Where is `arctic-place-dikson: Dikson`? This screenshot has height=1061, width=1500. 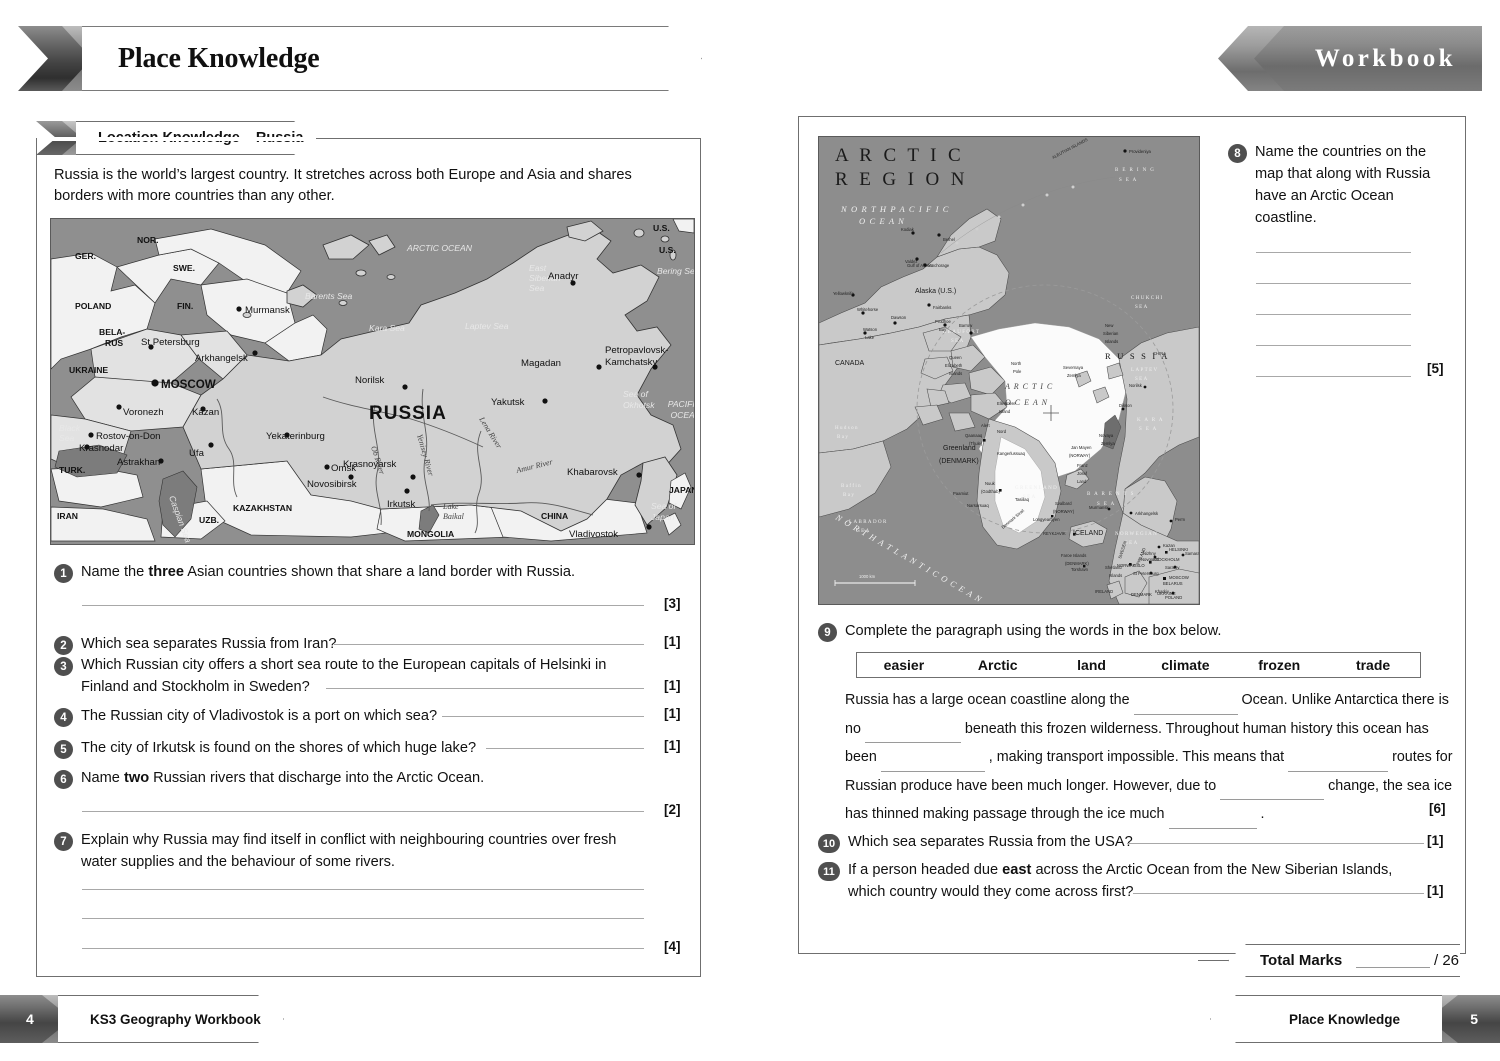
arctic-place-dikson: Dikson is located at coordinates (1125, 405).